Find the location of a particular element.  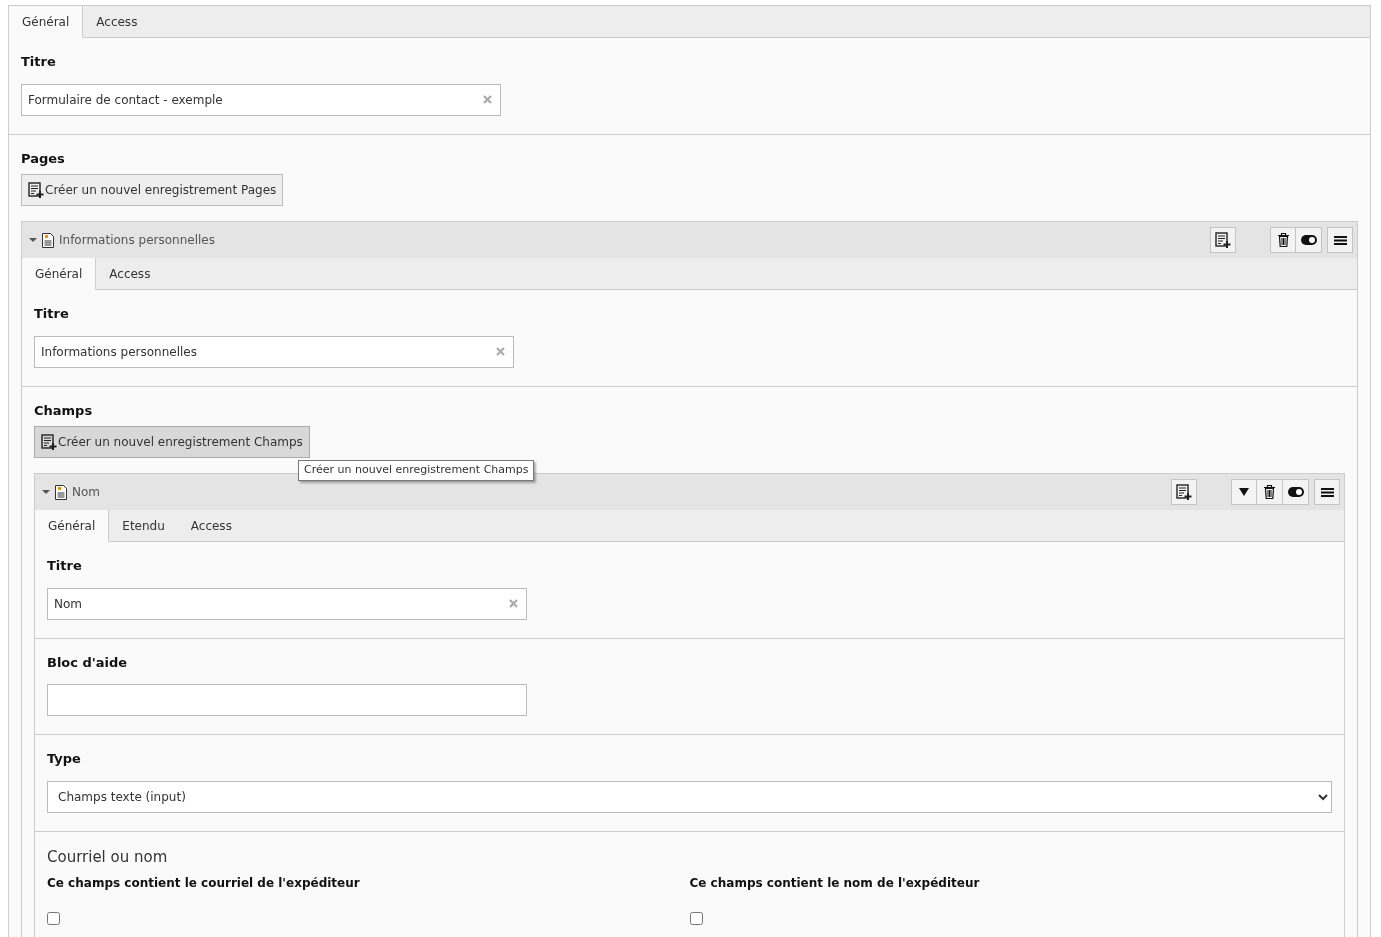

caret-icon is located at coordinates (1244, 492).